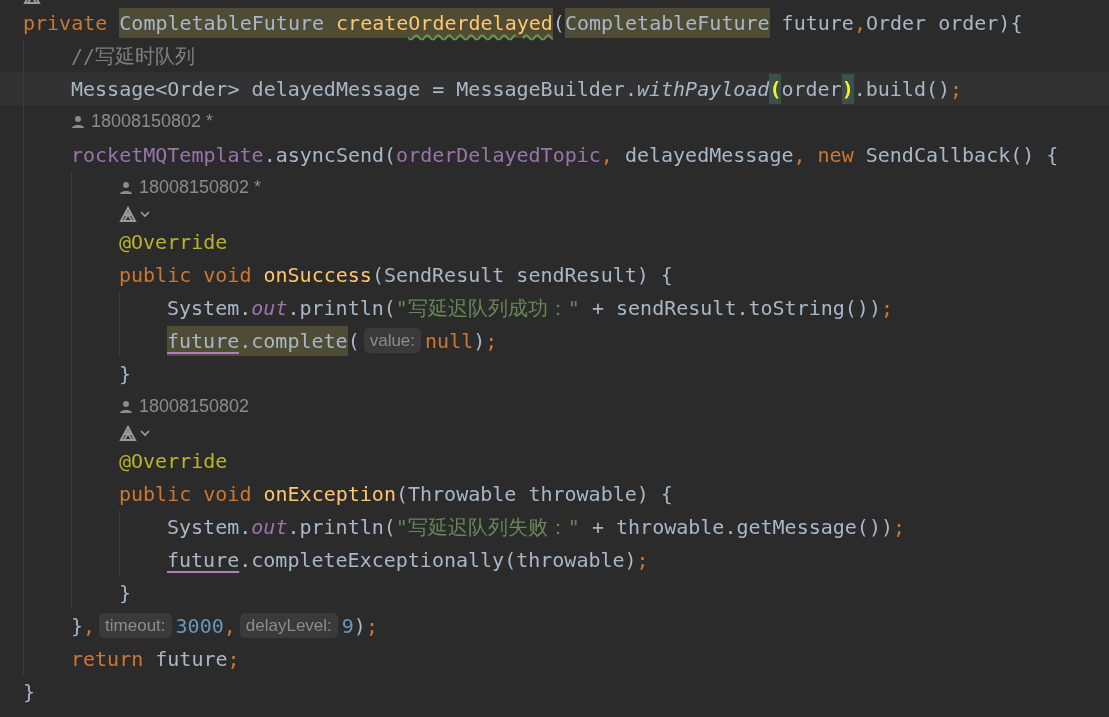 Image resolution: width=1109 pixels, height=717 pixels. I want to click on field-name: rocketMQTemplate, so click(167, 155).